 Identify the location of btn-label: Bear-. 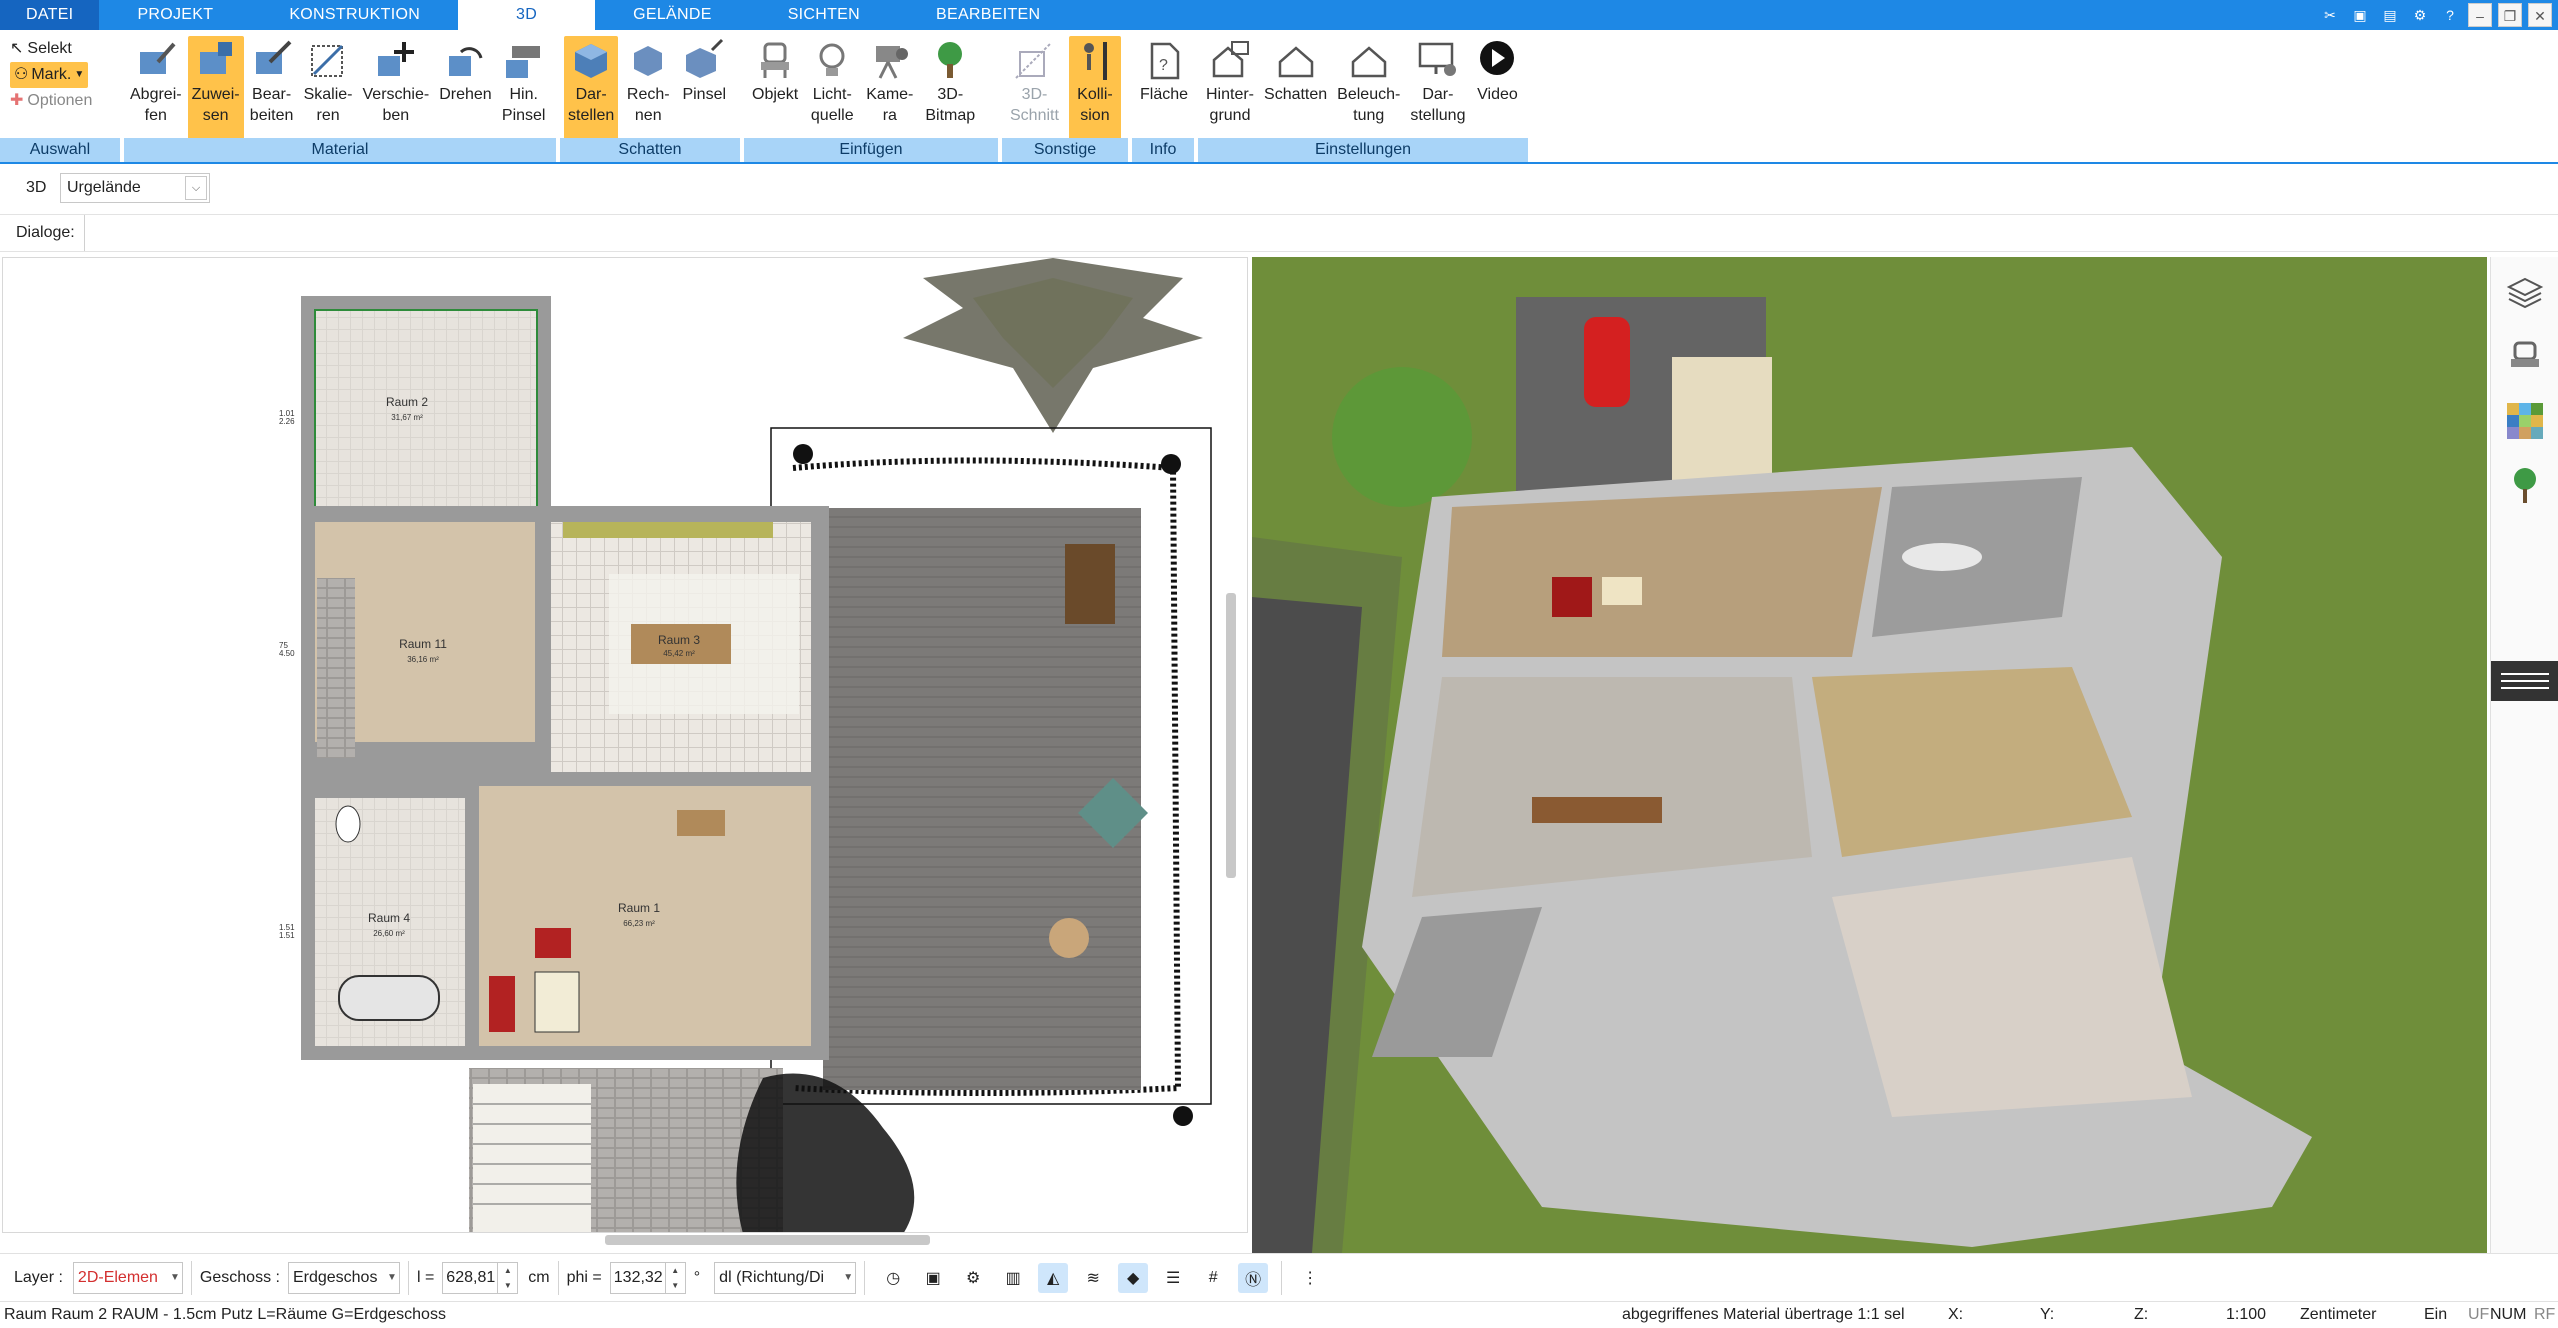
(272, 94).